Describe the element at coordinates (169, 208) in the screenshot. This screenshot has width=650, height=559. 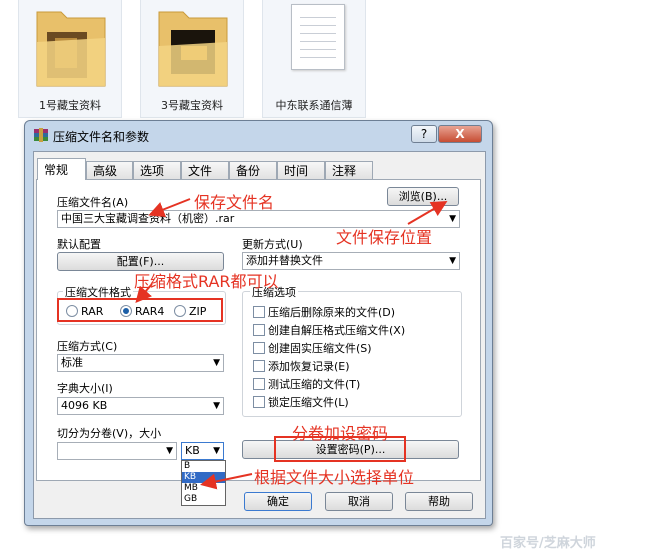
I see `arrow-to-filename` at that location.